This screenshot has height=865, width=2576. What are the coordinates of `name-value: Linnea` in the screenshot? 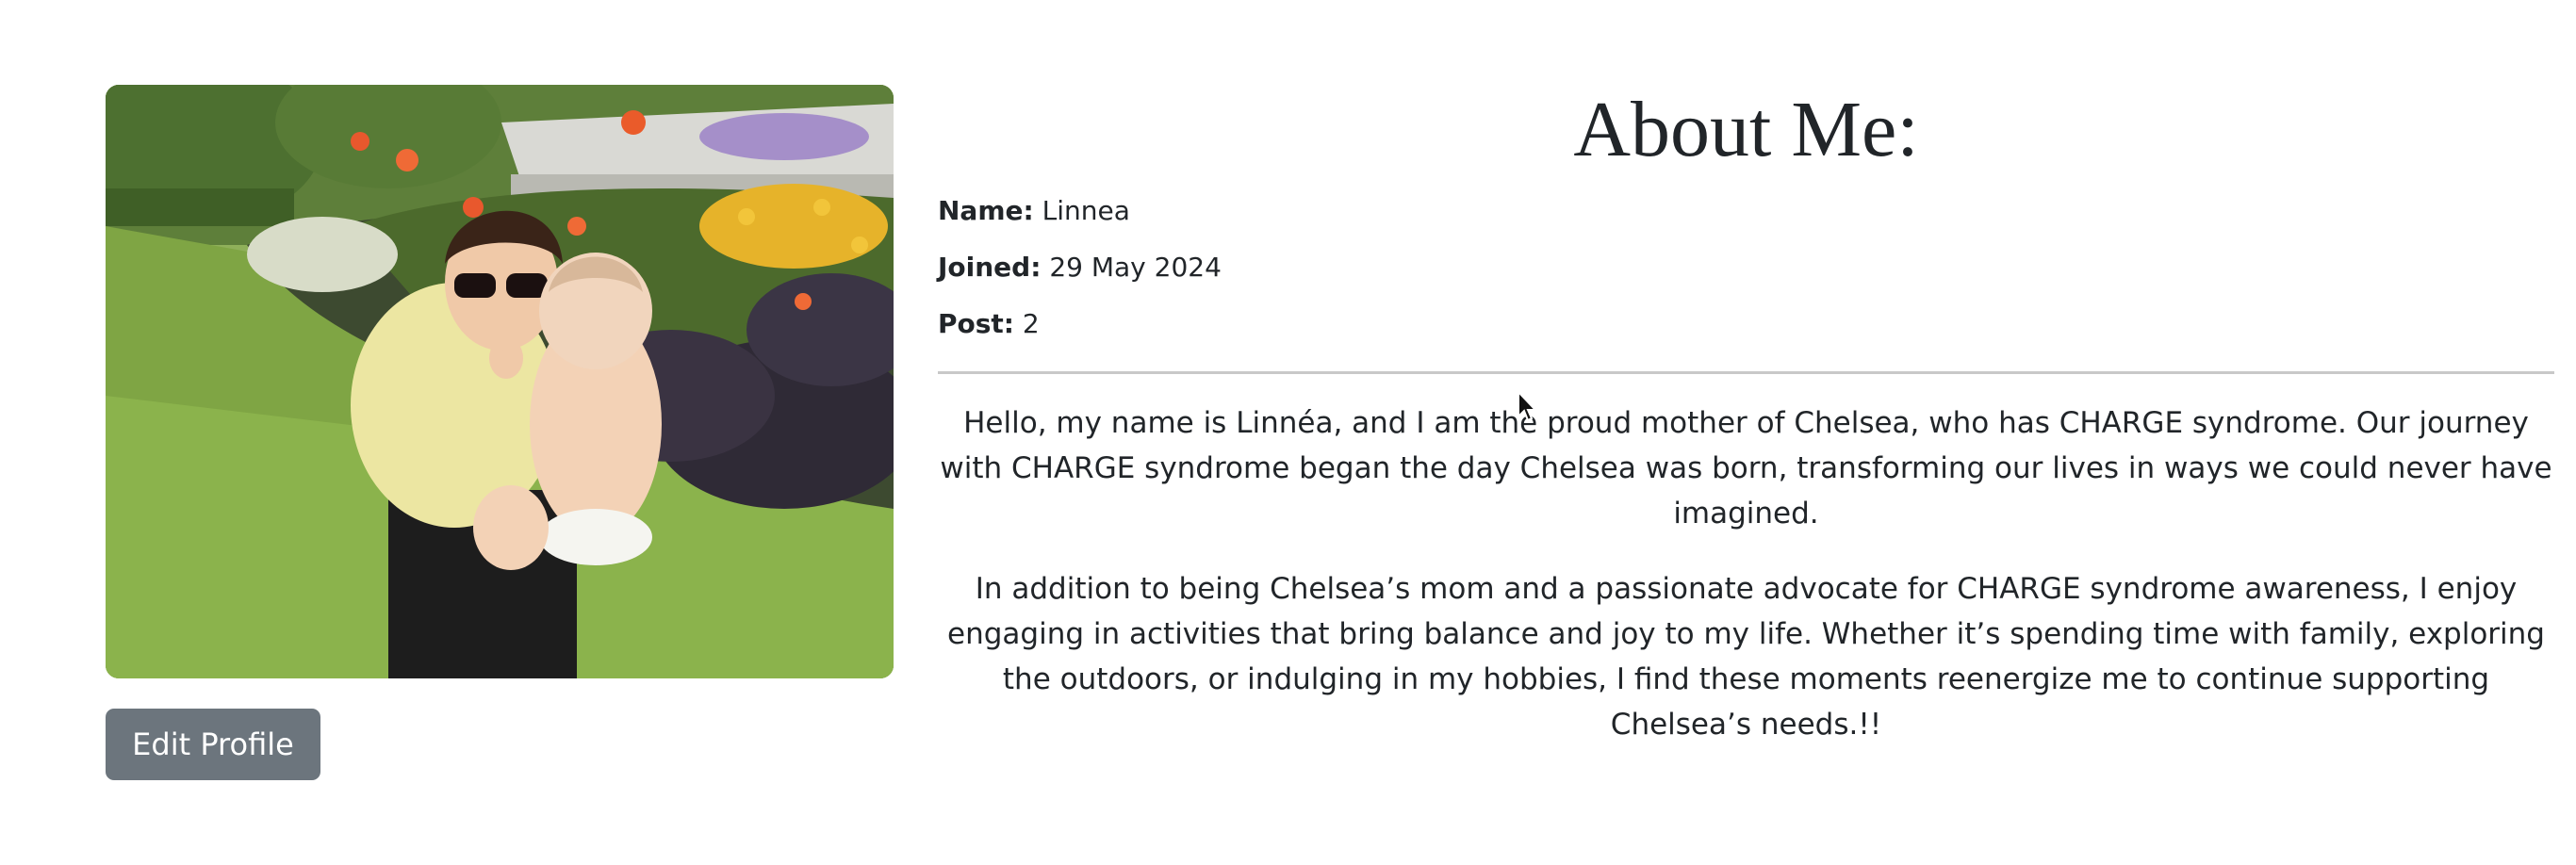 It's located at (1086, 210).